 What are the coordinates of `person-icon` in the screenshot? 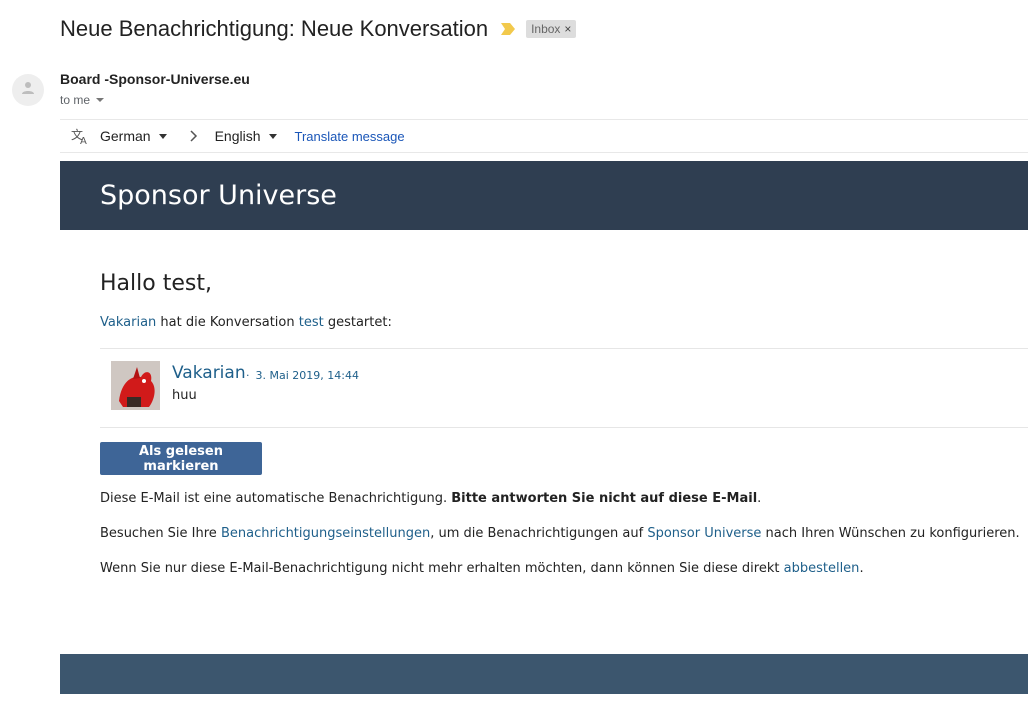 It's located at (28, 90).